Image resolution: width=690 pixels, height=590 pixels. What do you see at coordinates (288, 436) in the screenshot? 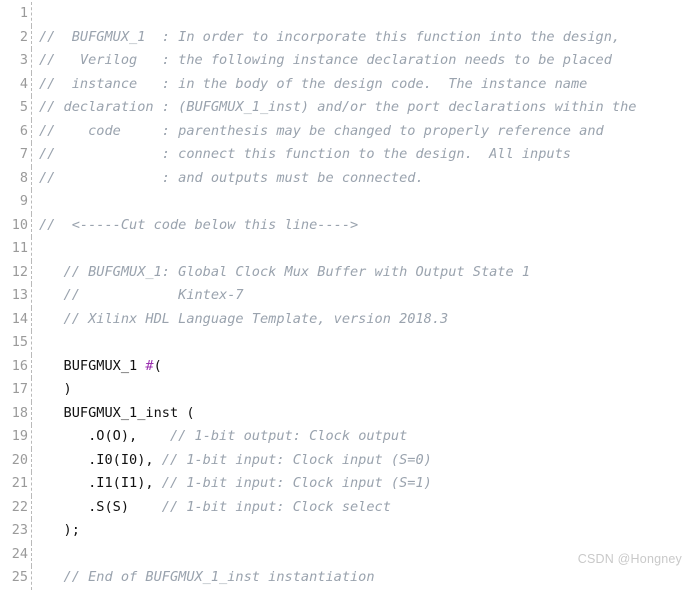
I see `code-token-comment: // 1-bit output: Clock output` at bounding box center [288, 436].